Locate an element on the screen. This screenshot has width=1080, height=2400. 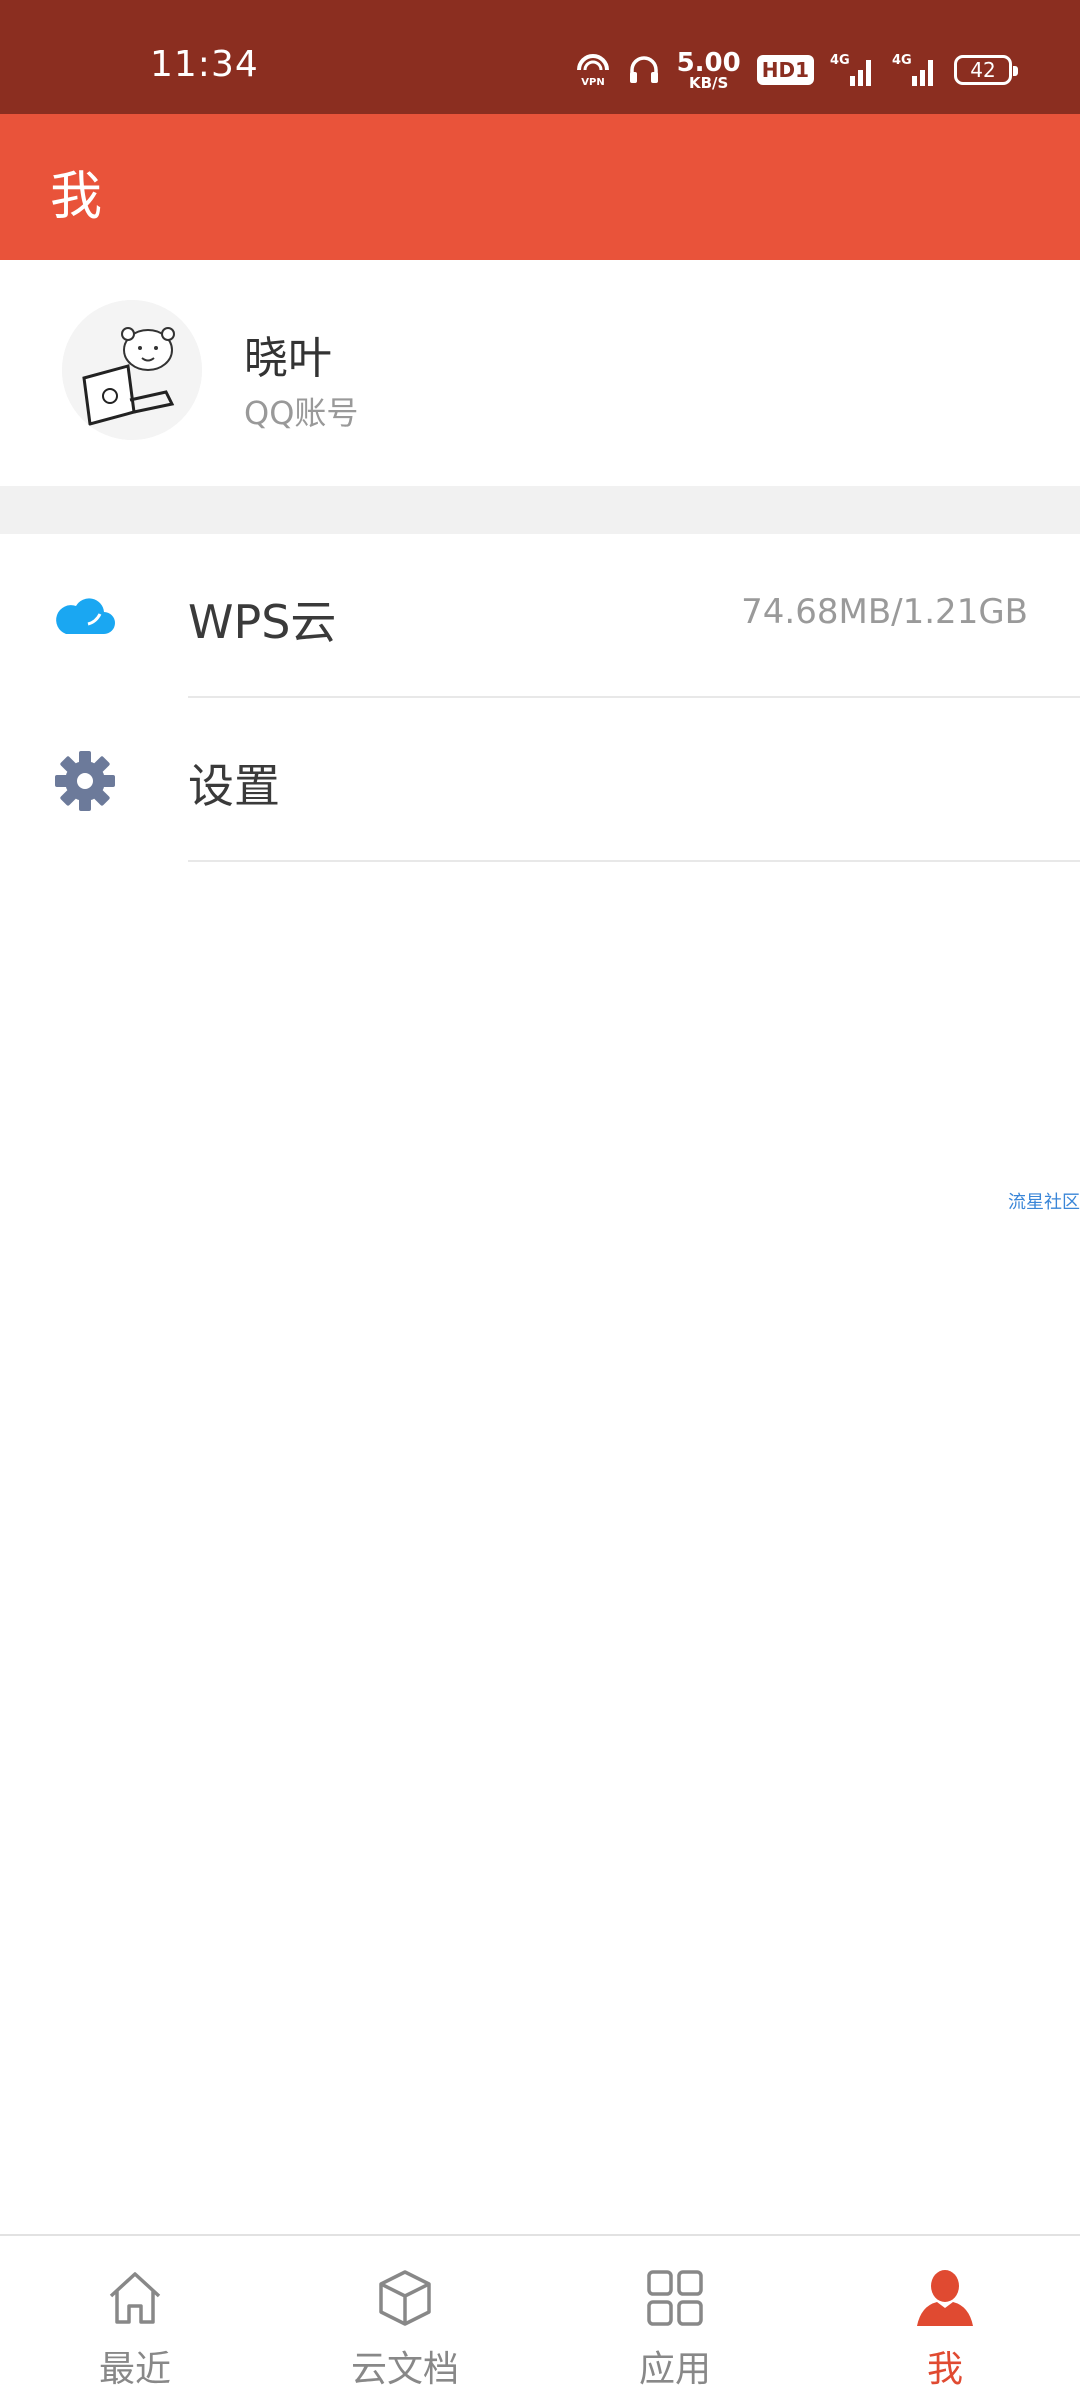
profile-card: 晓叶 QQ账号 is located at coordinates (540, 373).